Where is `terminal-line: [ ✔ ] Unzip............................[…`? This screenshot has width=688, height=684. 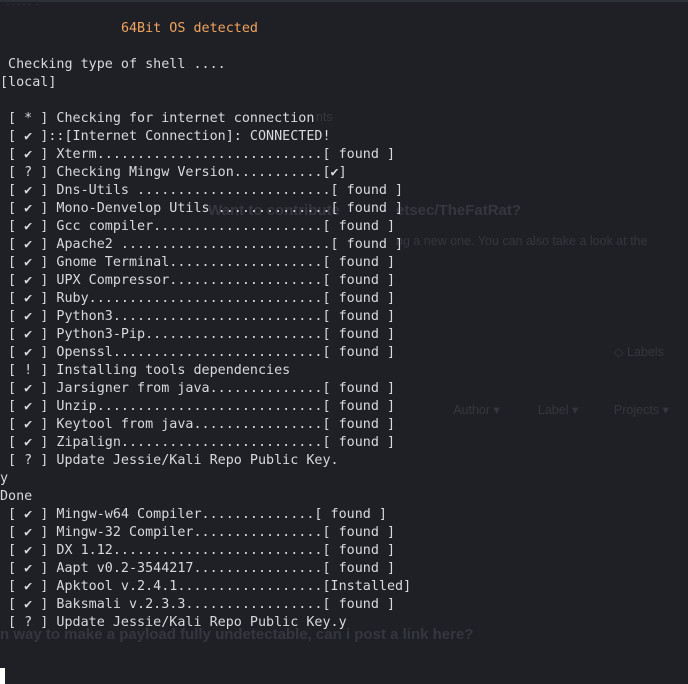
terminal-line: [ ✔ ] Unzip............................[… is located at coordinates (344, 407).